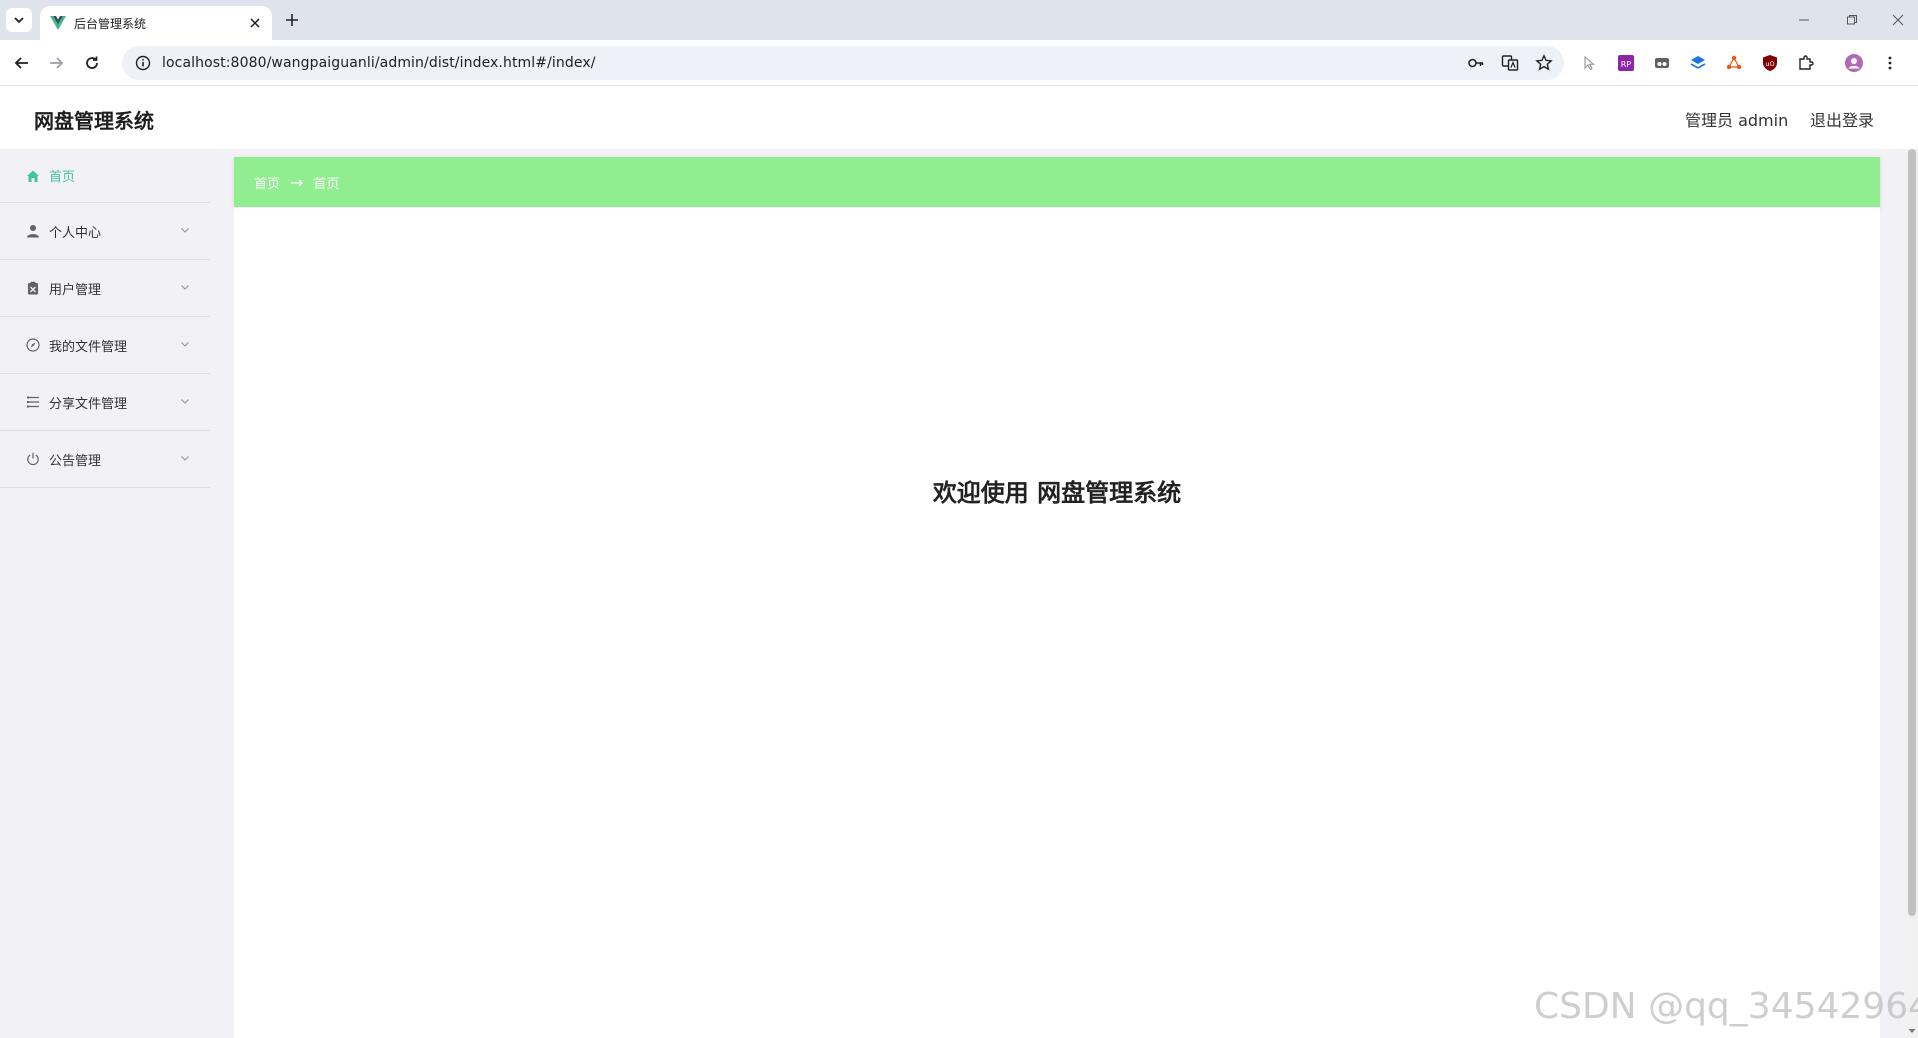 This screenshot has width=1918, height=1038. Describe the element at coordinates (1590, 63) in the screenshot. I see `cursor-extension-icon` at that location.